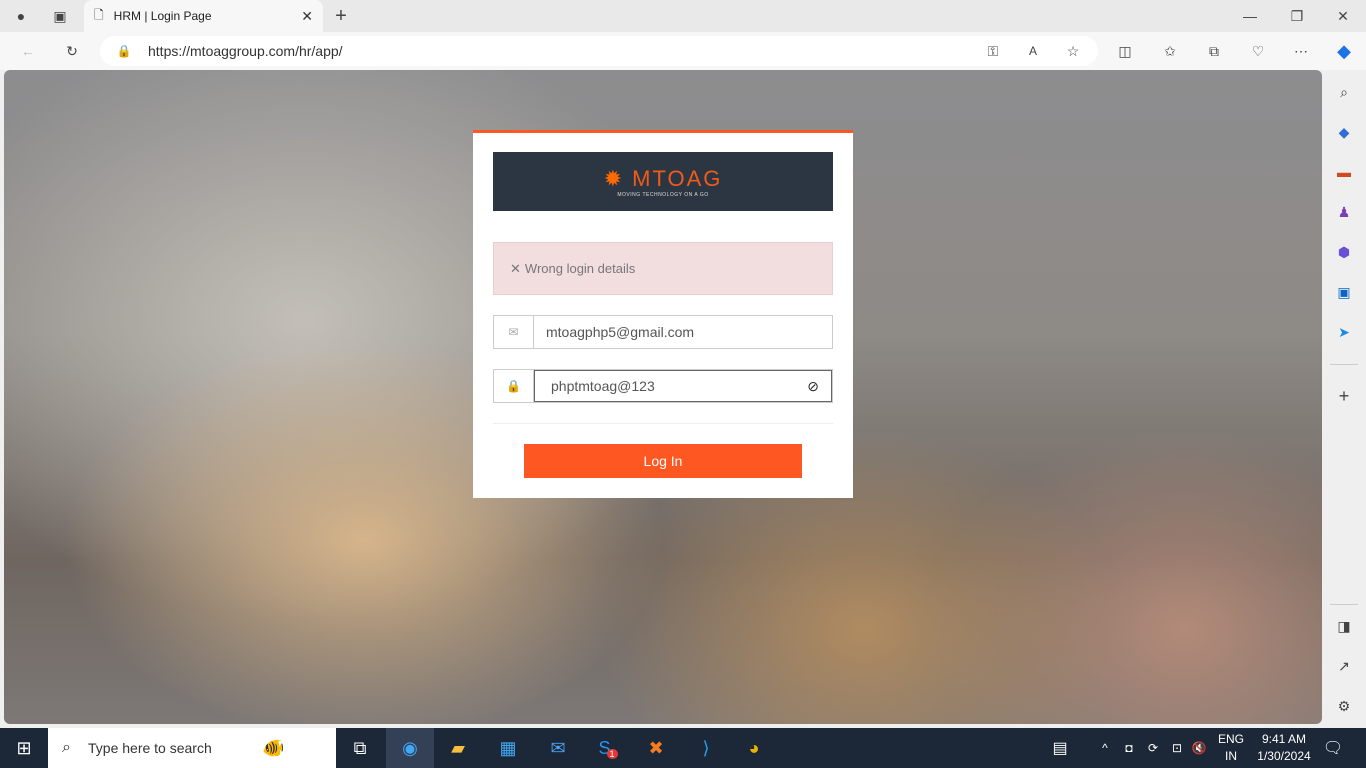 This screenshot has height=768, width=1366. Describe the element at coordinates (28, 51) in the screenshot. I see `back-icon: ←` at that location.